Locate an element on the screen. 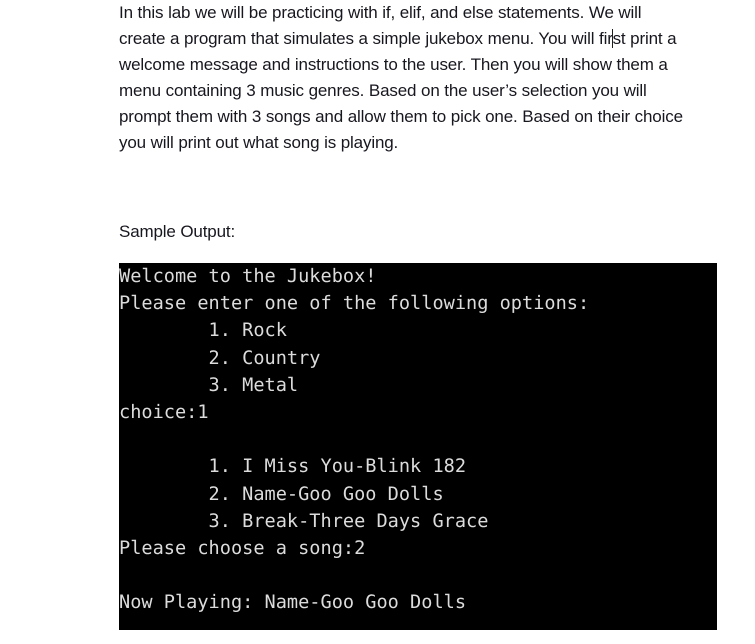  text-cursor-caret is located at coordinates (613, 38).